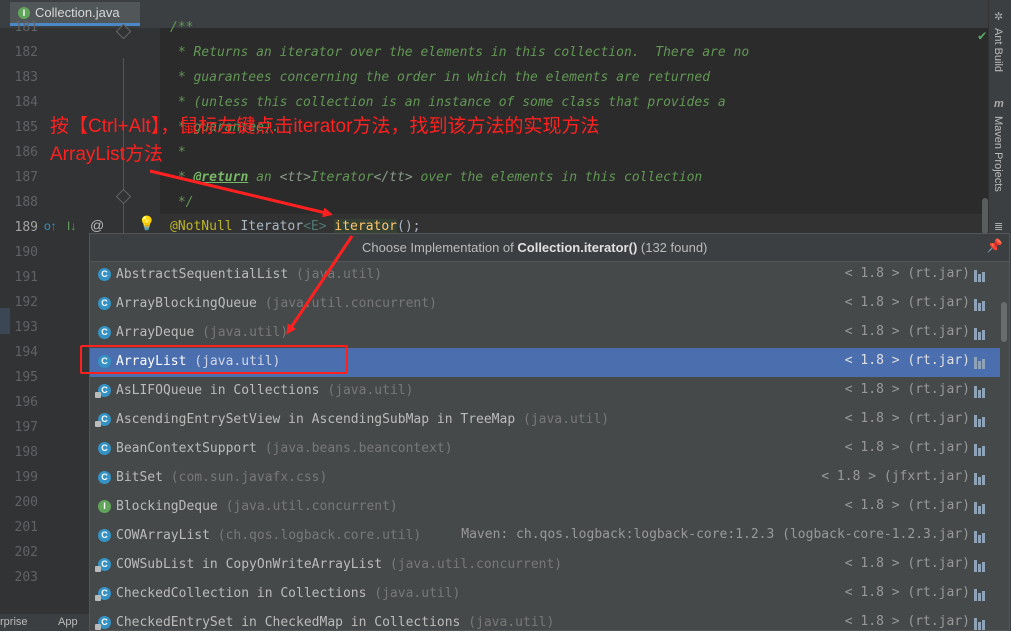 This screenshot has height=631, width=1011. What do you see at coordinates (998, 50) in the screenshot?
I see `ant-build-tool-button: Ant Build` at bounding box center [998, 50].